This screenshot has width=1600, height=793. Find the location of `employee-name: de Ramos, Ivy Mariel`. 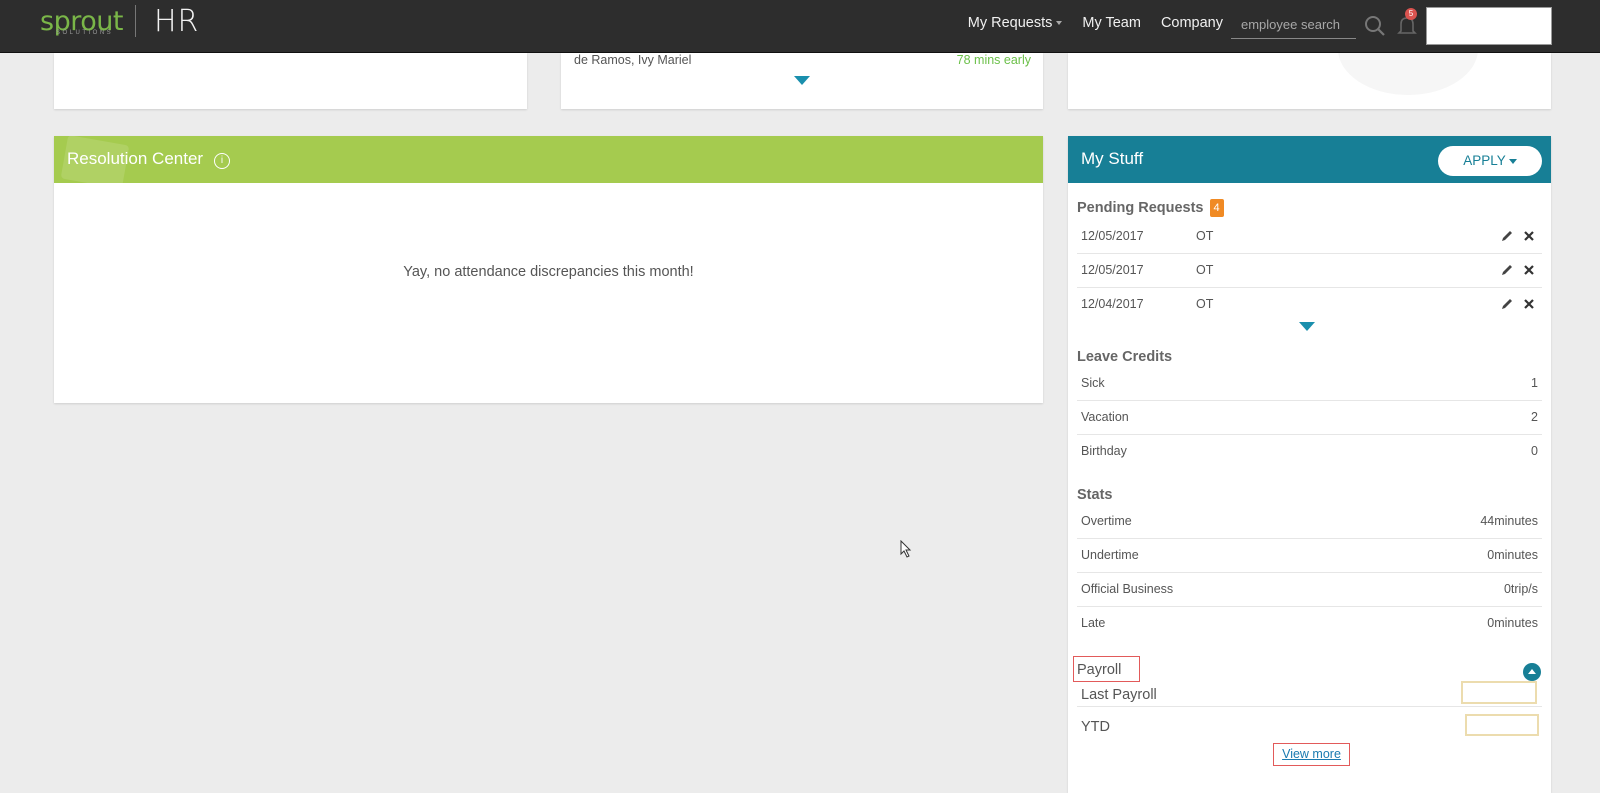

employee-name: de Ramos, Ivy Mariel is located at coordinates (633, 60).